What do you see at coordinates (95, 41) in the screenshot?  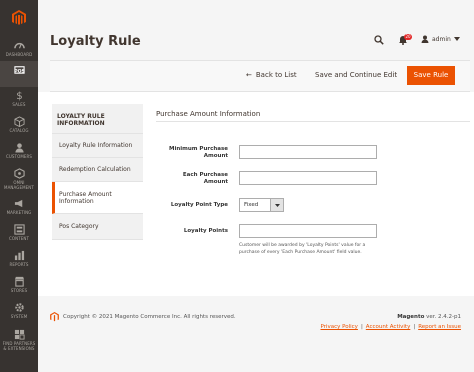 I see `page-title: Loyalty Rule` at bounding box center [95, 41].